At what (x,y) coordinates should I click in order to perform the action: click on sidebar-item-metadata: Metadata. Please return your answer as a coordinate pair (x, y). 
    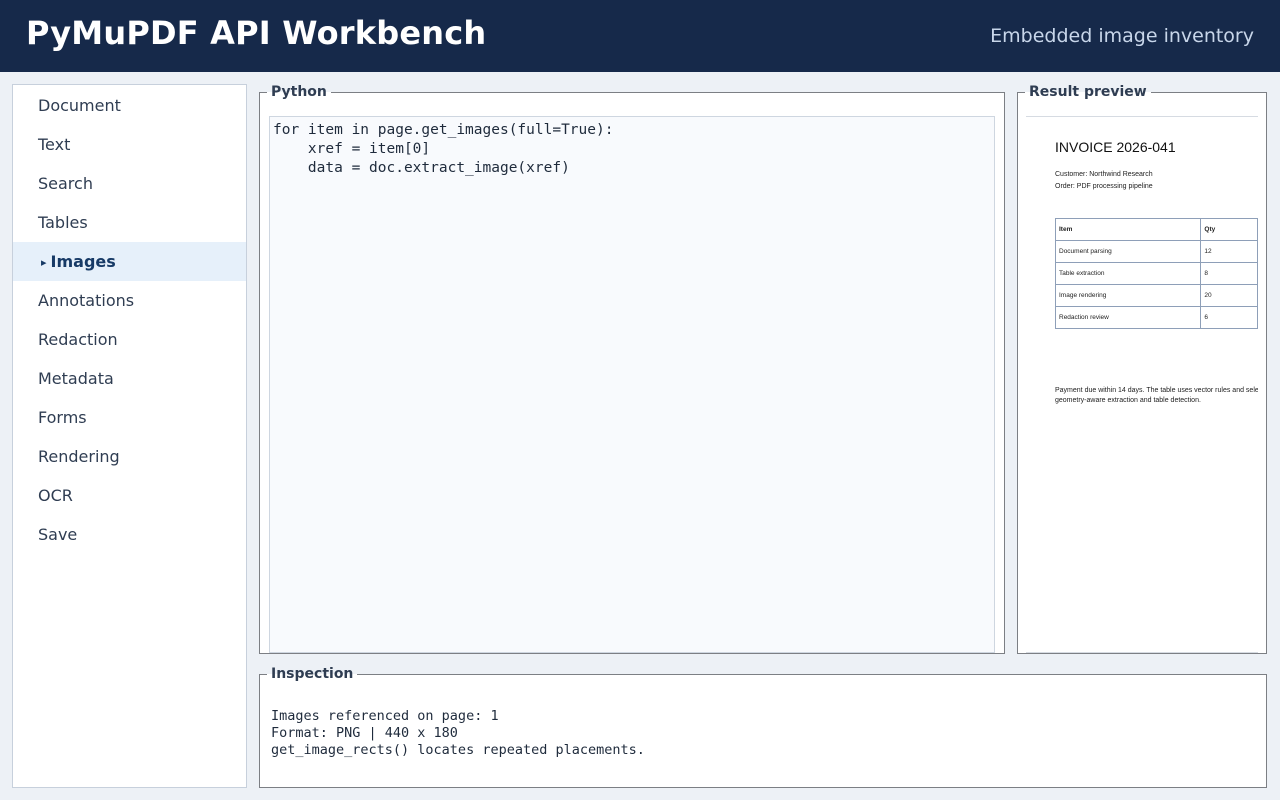
    Looking at the image, I should click on (129, 378).